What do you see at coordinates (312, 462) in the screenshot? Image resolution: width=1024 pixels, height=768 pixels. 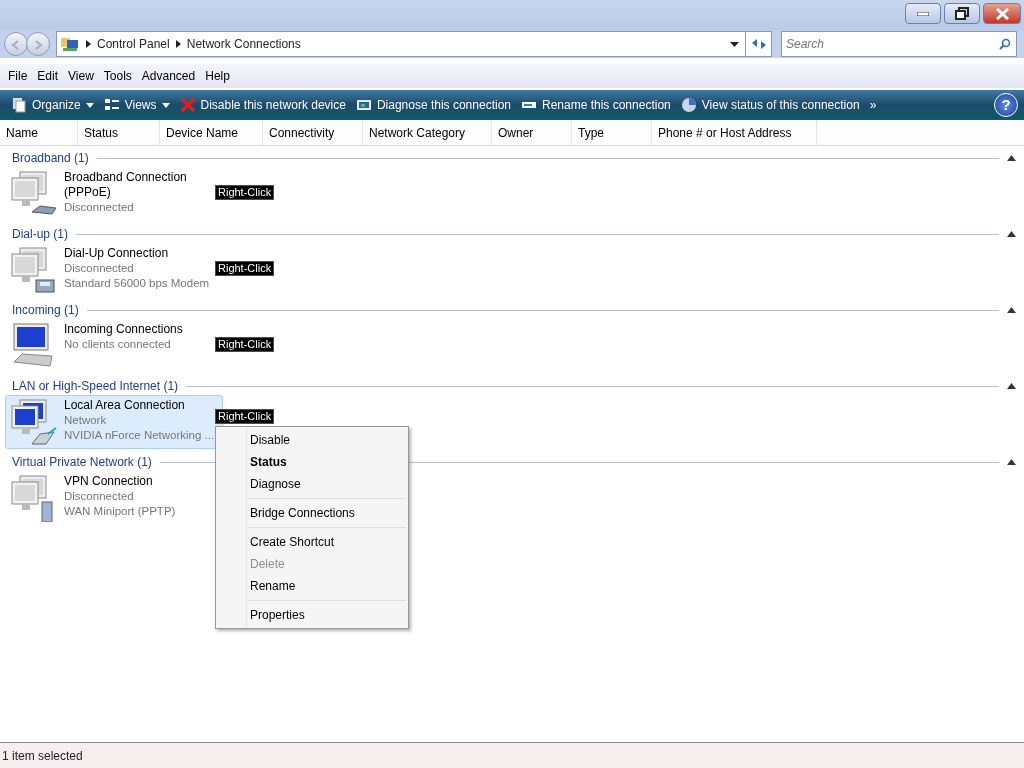 I see `menu-item: Status` at bounding box center [312, 462].